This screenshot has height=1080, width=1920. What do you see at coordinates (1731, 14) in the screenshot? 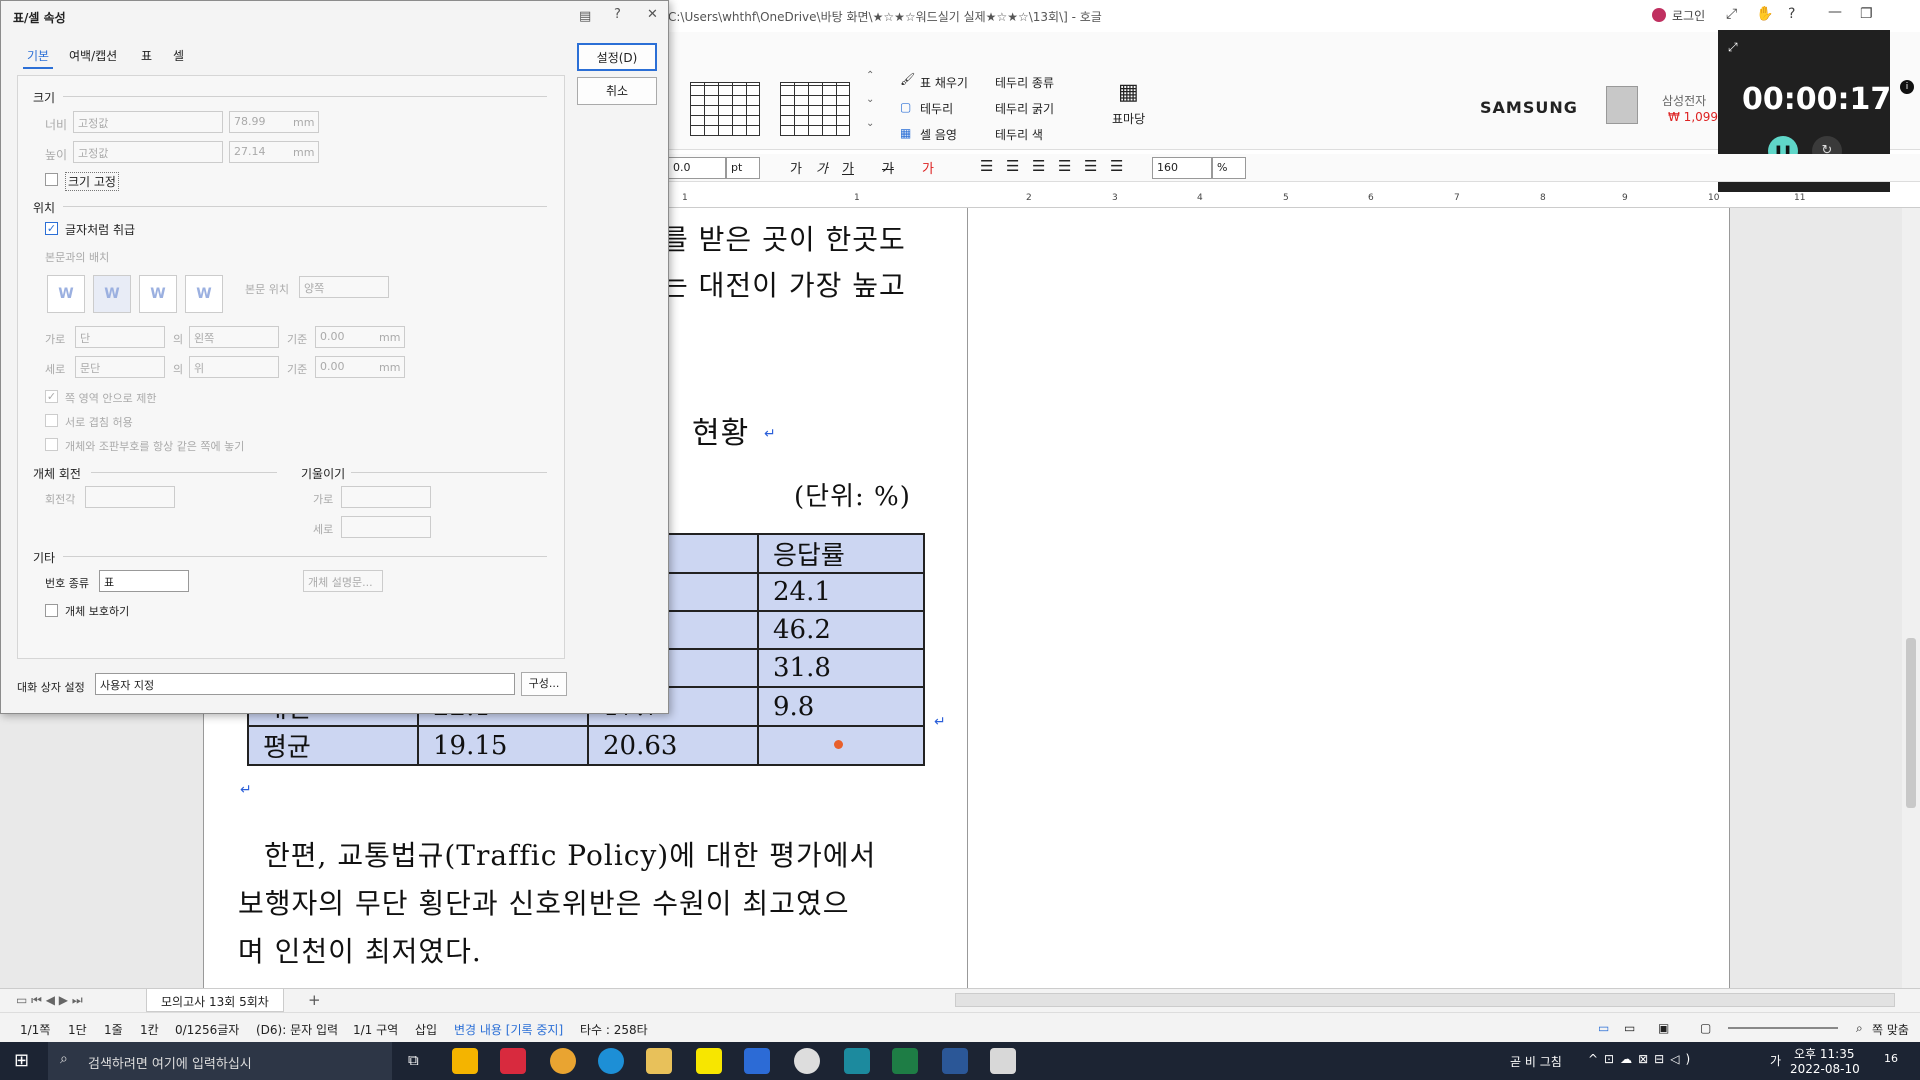
I see `expand-icon: ⤢` at bounding box center [1731, 14].